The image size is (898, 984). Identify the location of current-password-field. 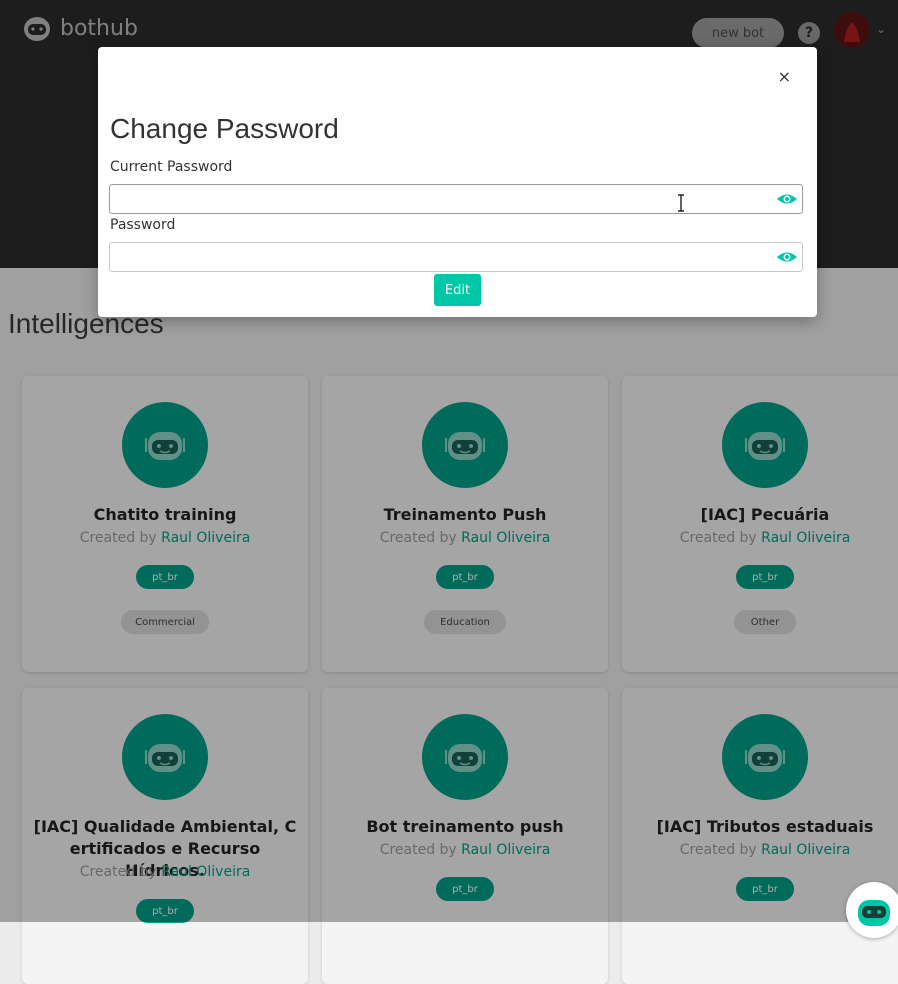
(456, 199).